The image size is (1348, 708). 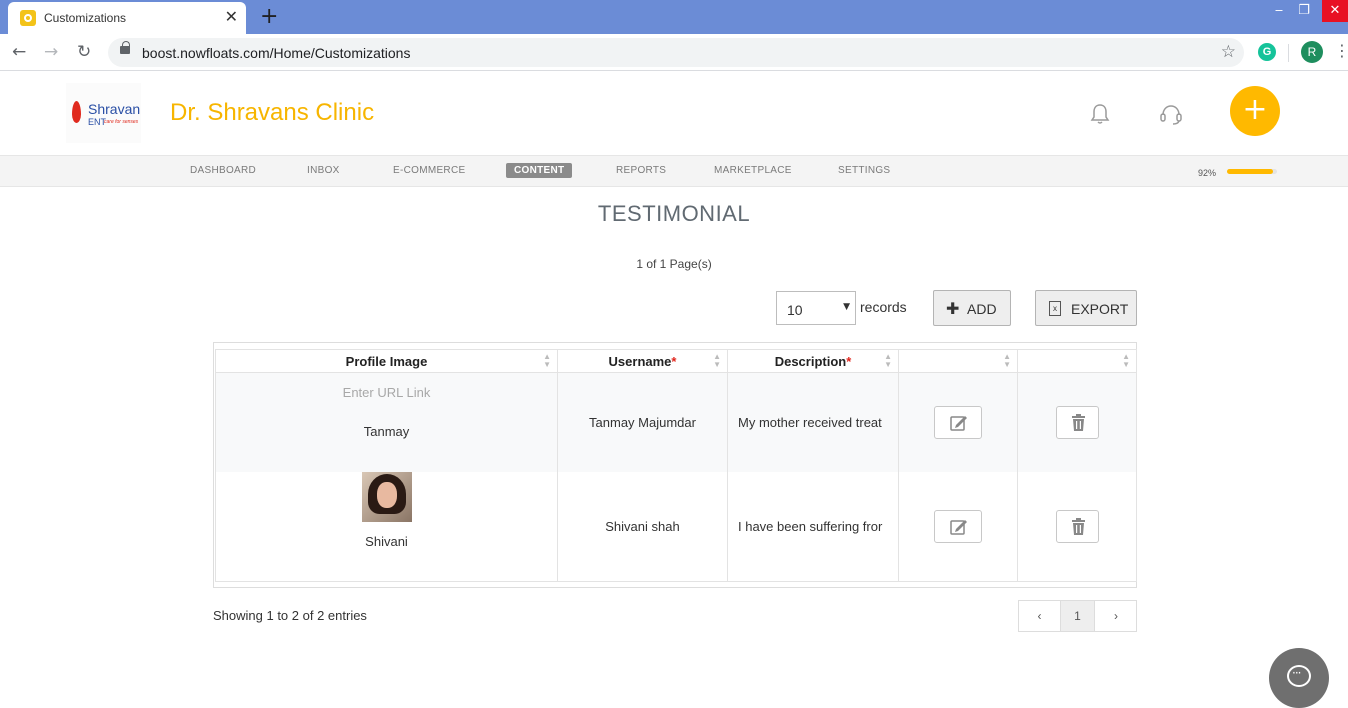 What do you see at coordinates (323, 170) in the screenshot?
I see `nav-inbox: INBOX` at bounding box center [323, 170].